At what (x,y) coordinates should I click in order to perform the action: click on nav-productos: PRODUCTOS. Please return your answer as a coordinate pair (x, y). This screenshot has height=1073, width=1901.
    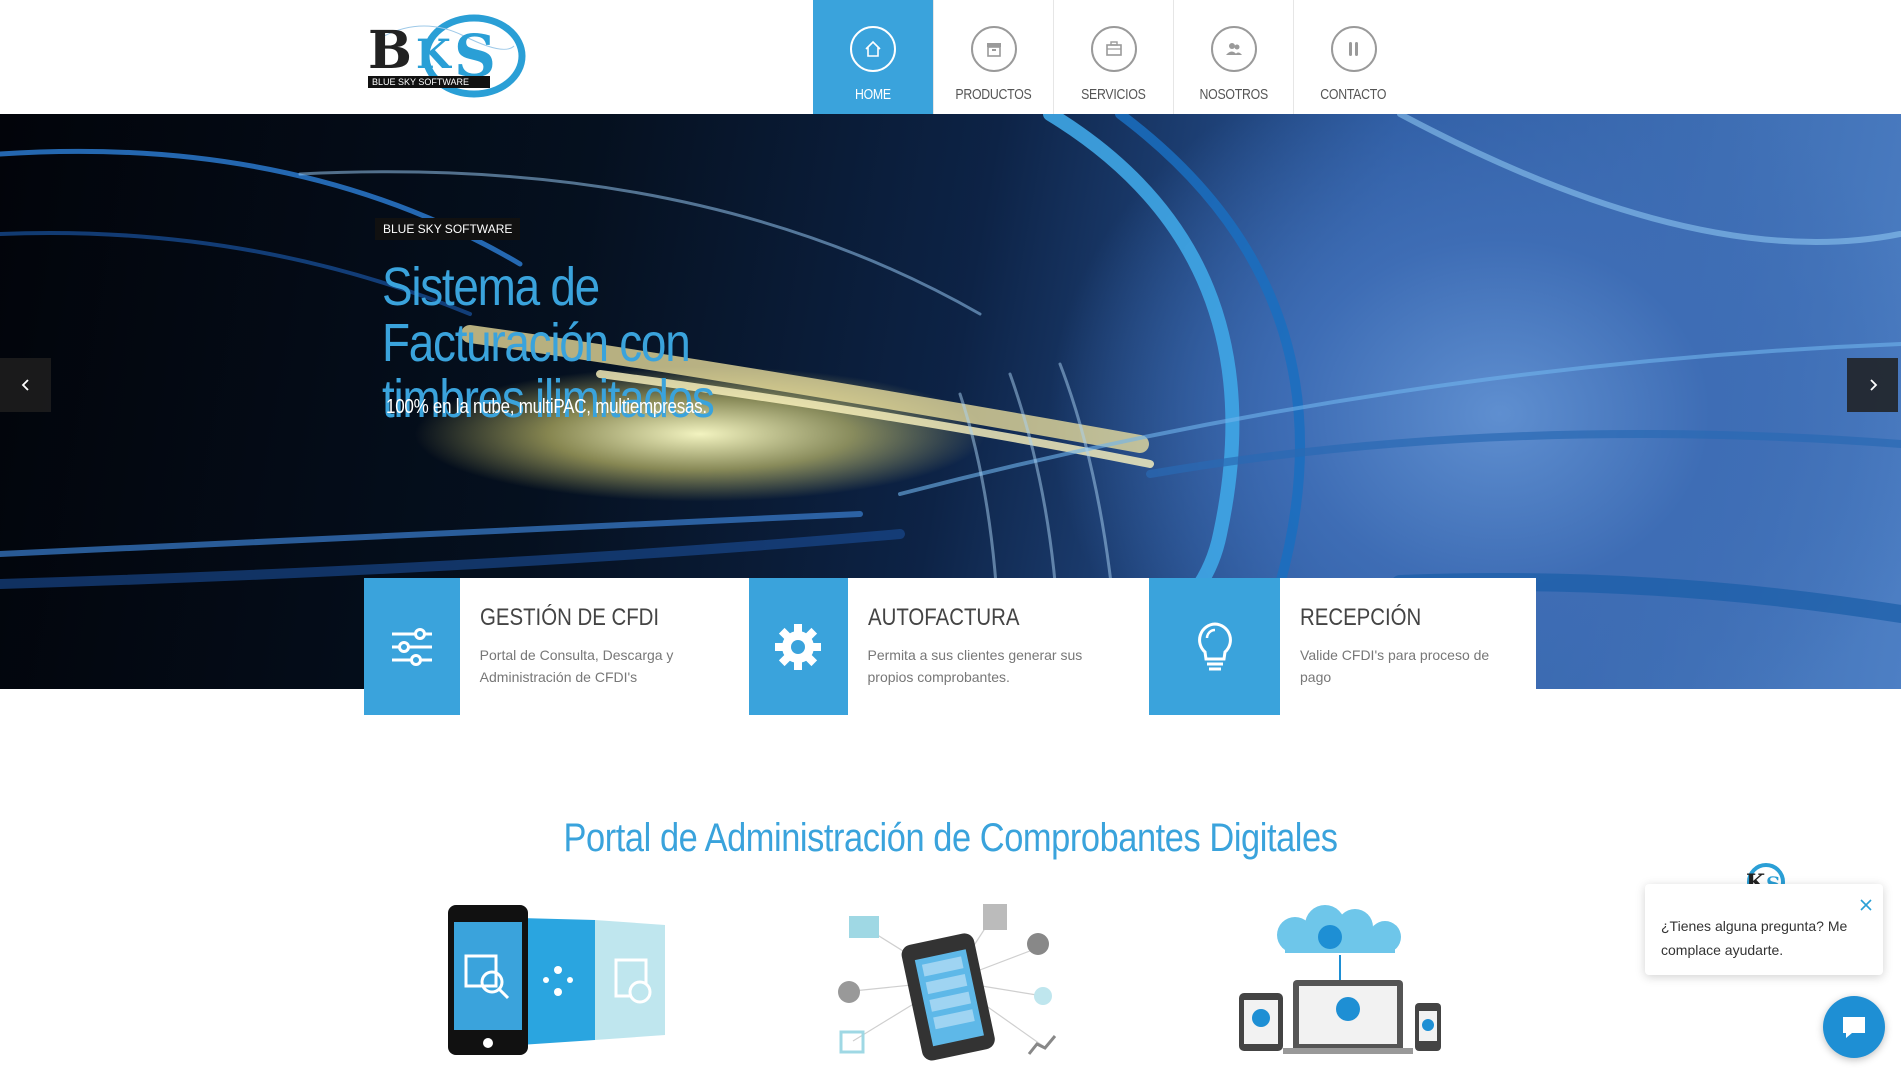
    Looking at the image, I should click on (993, 57).